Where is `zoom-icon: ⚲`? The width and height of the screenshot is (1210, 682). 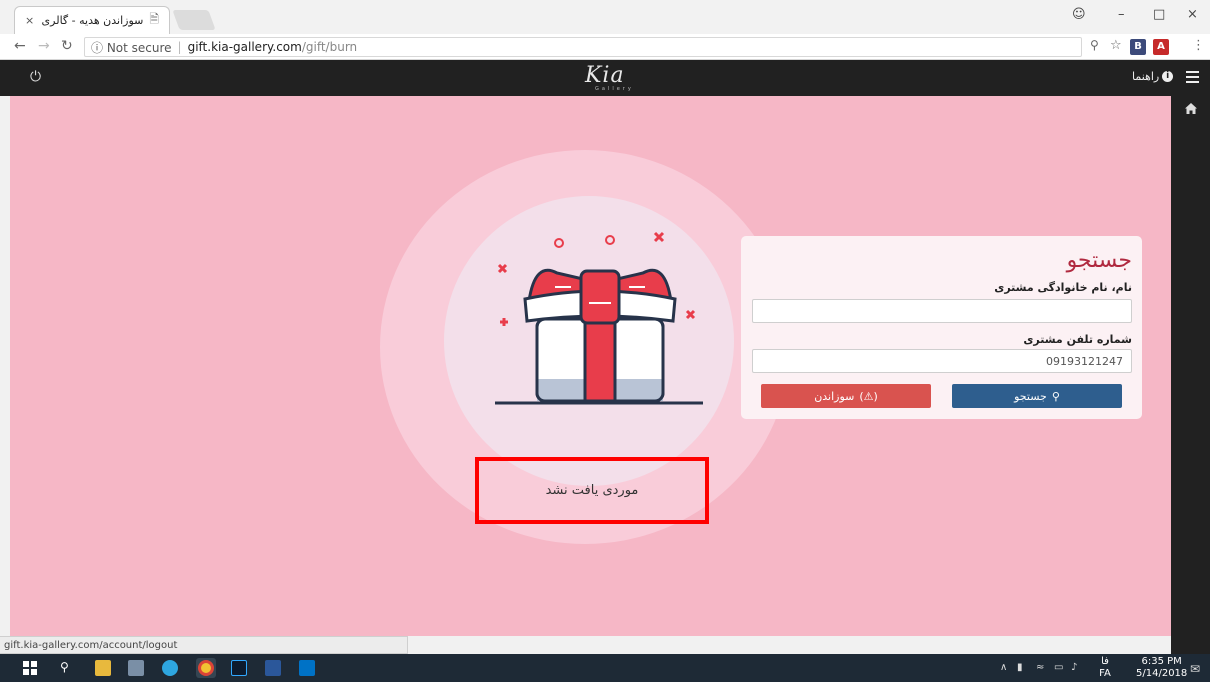
zoom-icon: ⚲ is located at coordinates (1094, 45).